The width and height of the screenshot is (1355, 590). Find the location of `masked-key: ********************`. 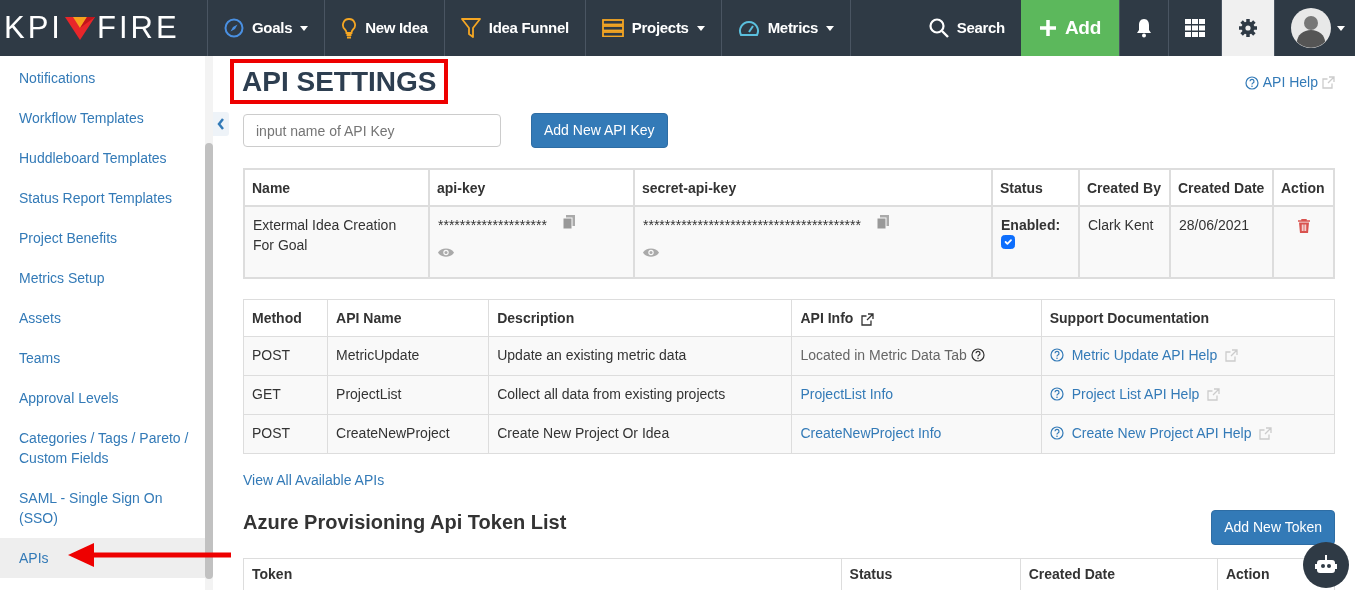

masked-key: ******************** is located at coordinates (492, 225).